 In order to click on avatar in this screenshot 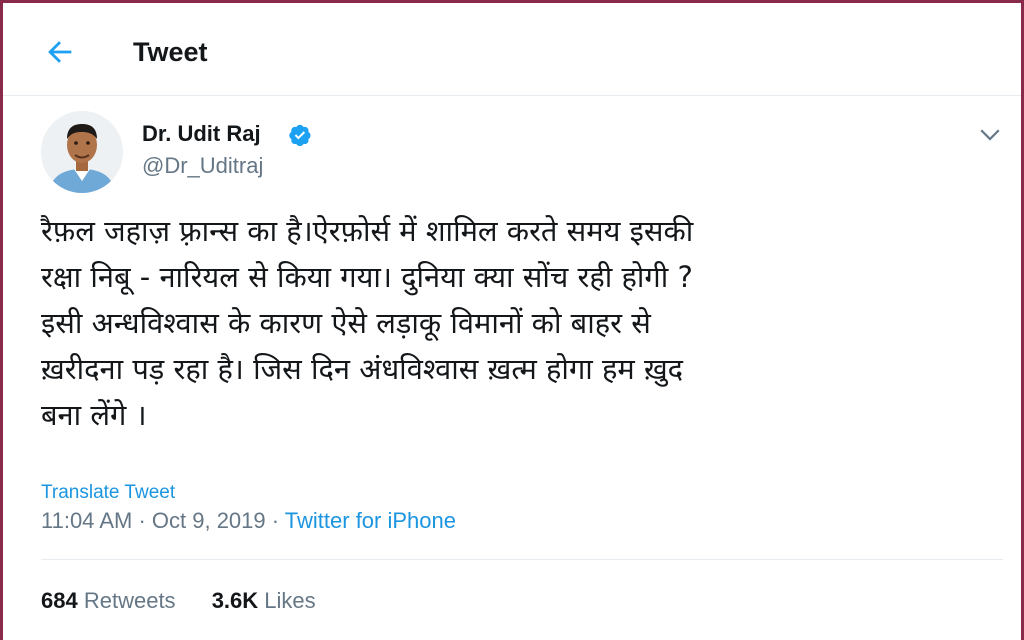, I will do `click(82, 152)`.